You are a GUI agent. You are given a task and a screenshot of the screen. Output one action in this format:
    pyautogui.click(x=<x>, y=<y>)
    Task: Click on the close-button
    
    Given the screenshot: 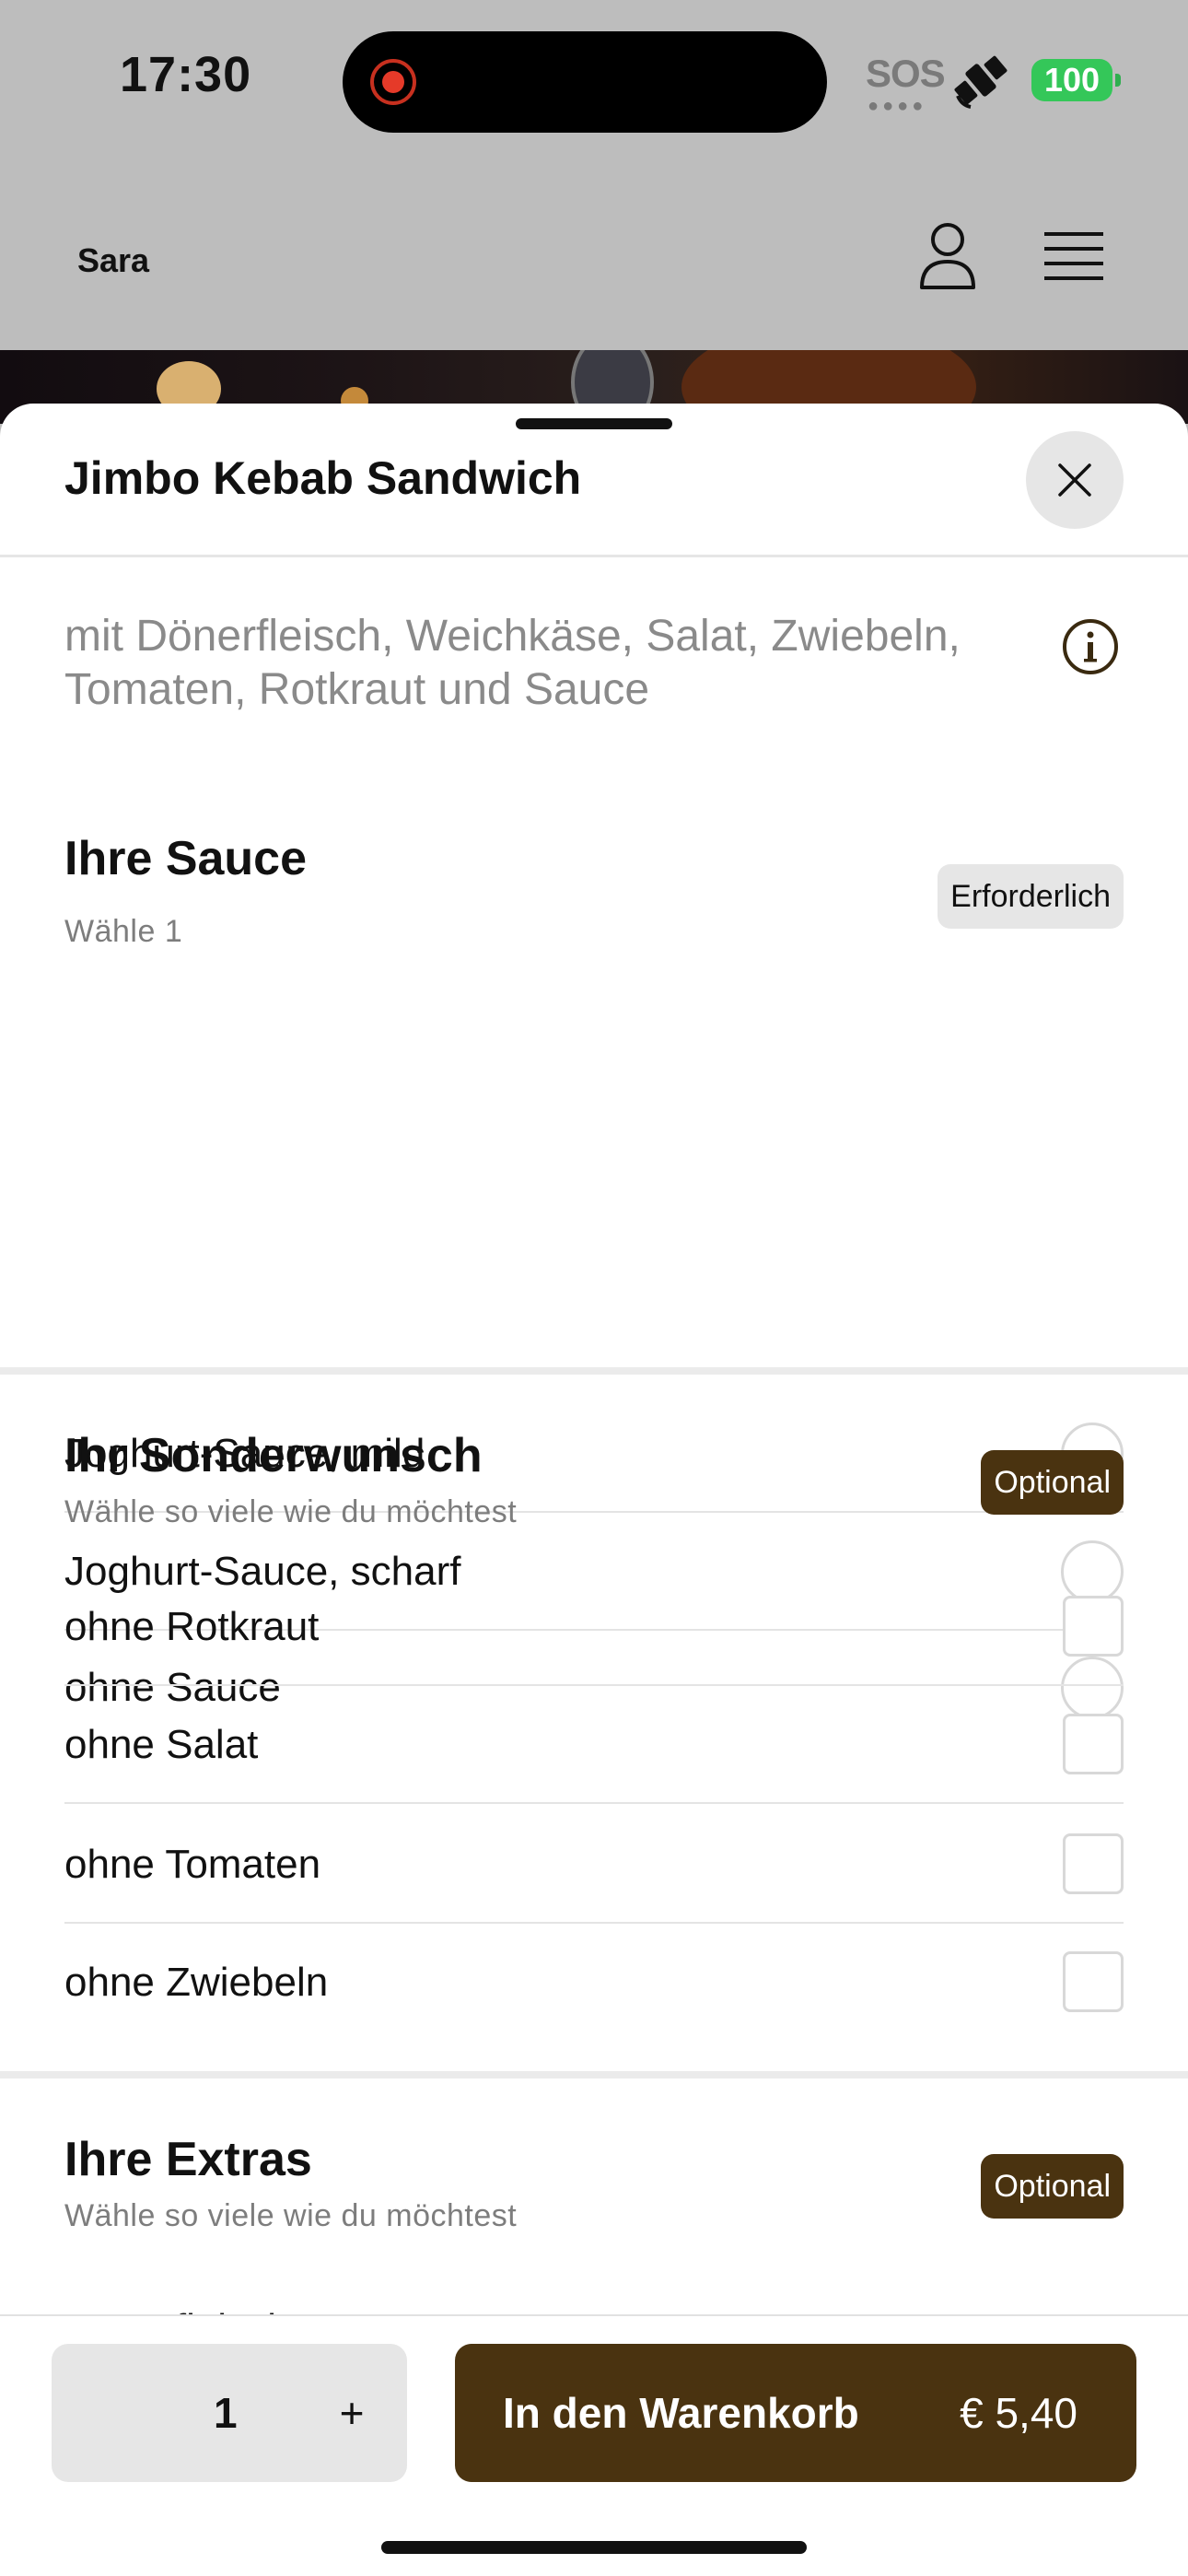 What is the action you would take?
    pyautogui.click(x=1075, y=480)
    